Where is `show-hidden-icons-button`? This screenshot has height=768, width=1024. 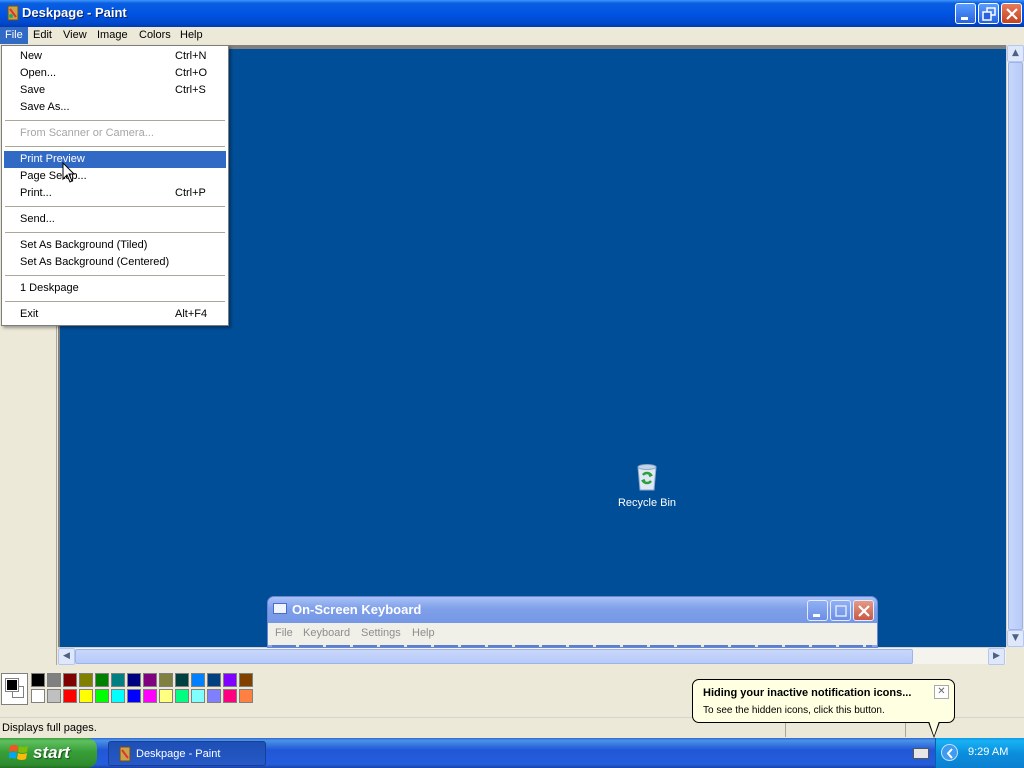 show-hidden-icons-button is located at coordinates (949, 752).